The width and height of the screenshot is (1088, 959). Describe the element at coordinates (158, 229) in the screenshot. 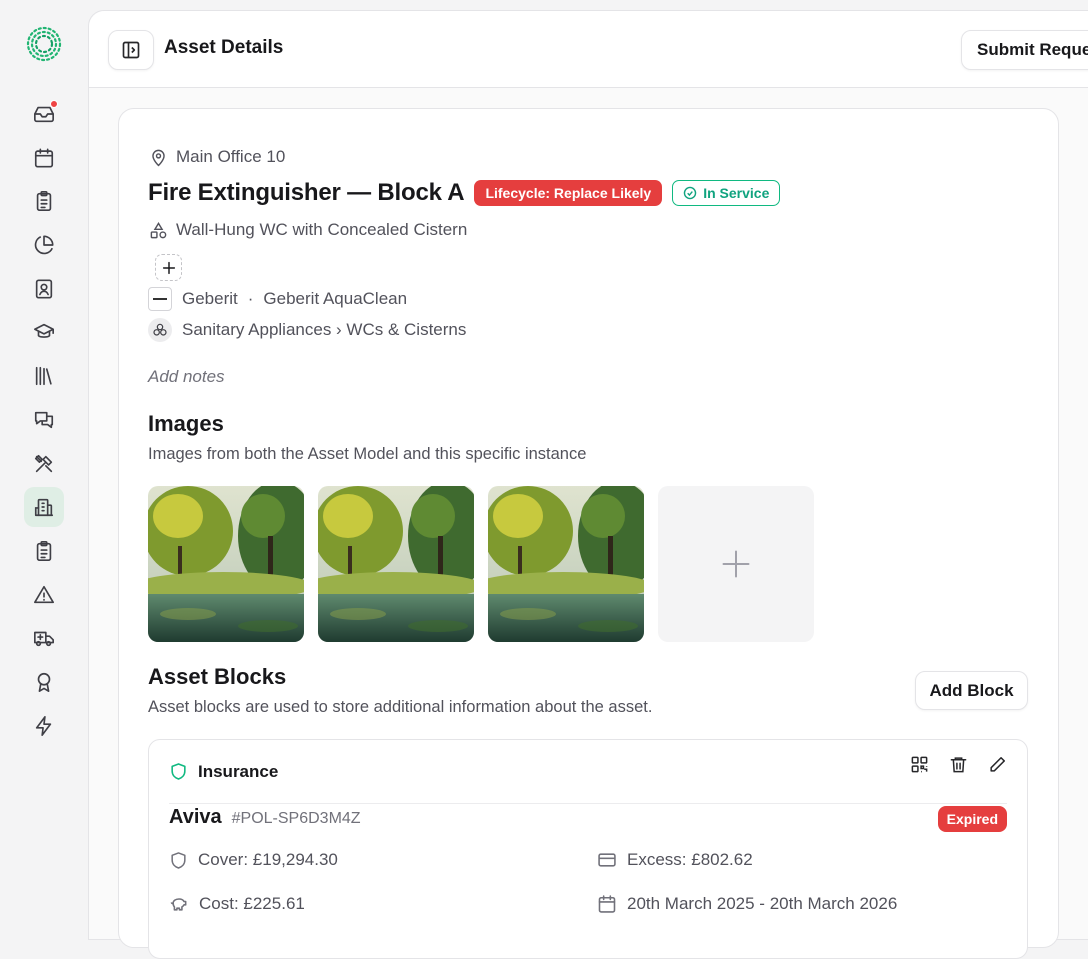

I see `shapes-icon` at that location.